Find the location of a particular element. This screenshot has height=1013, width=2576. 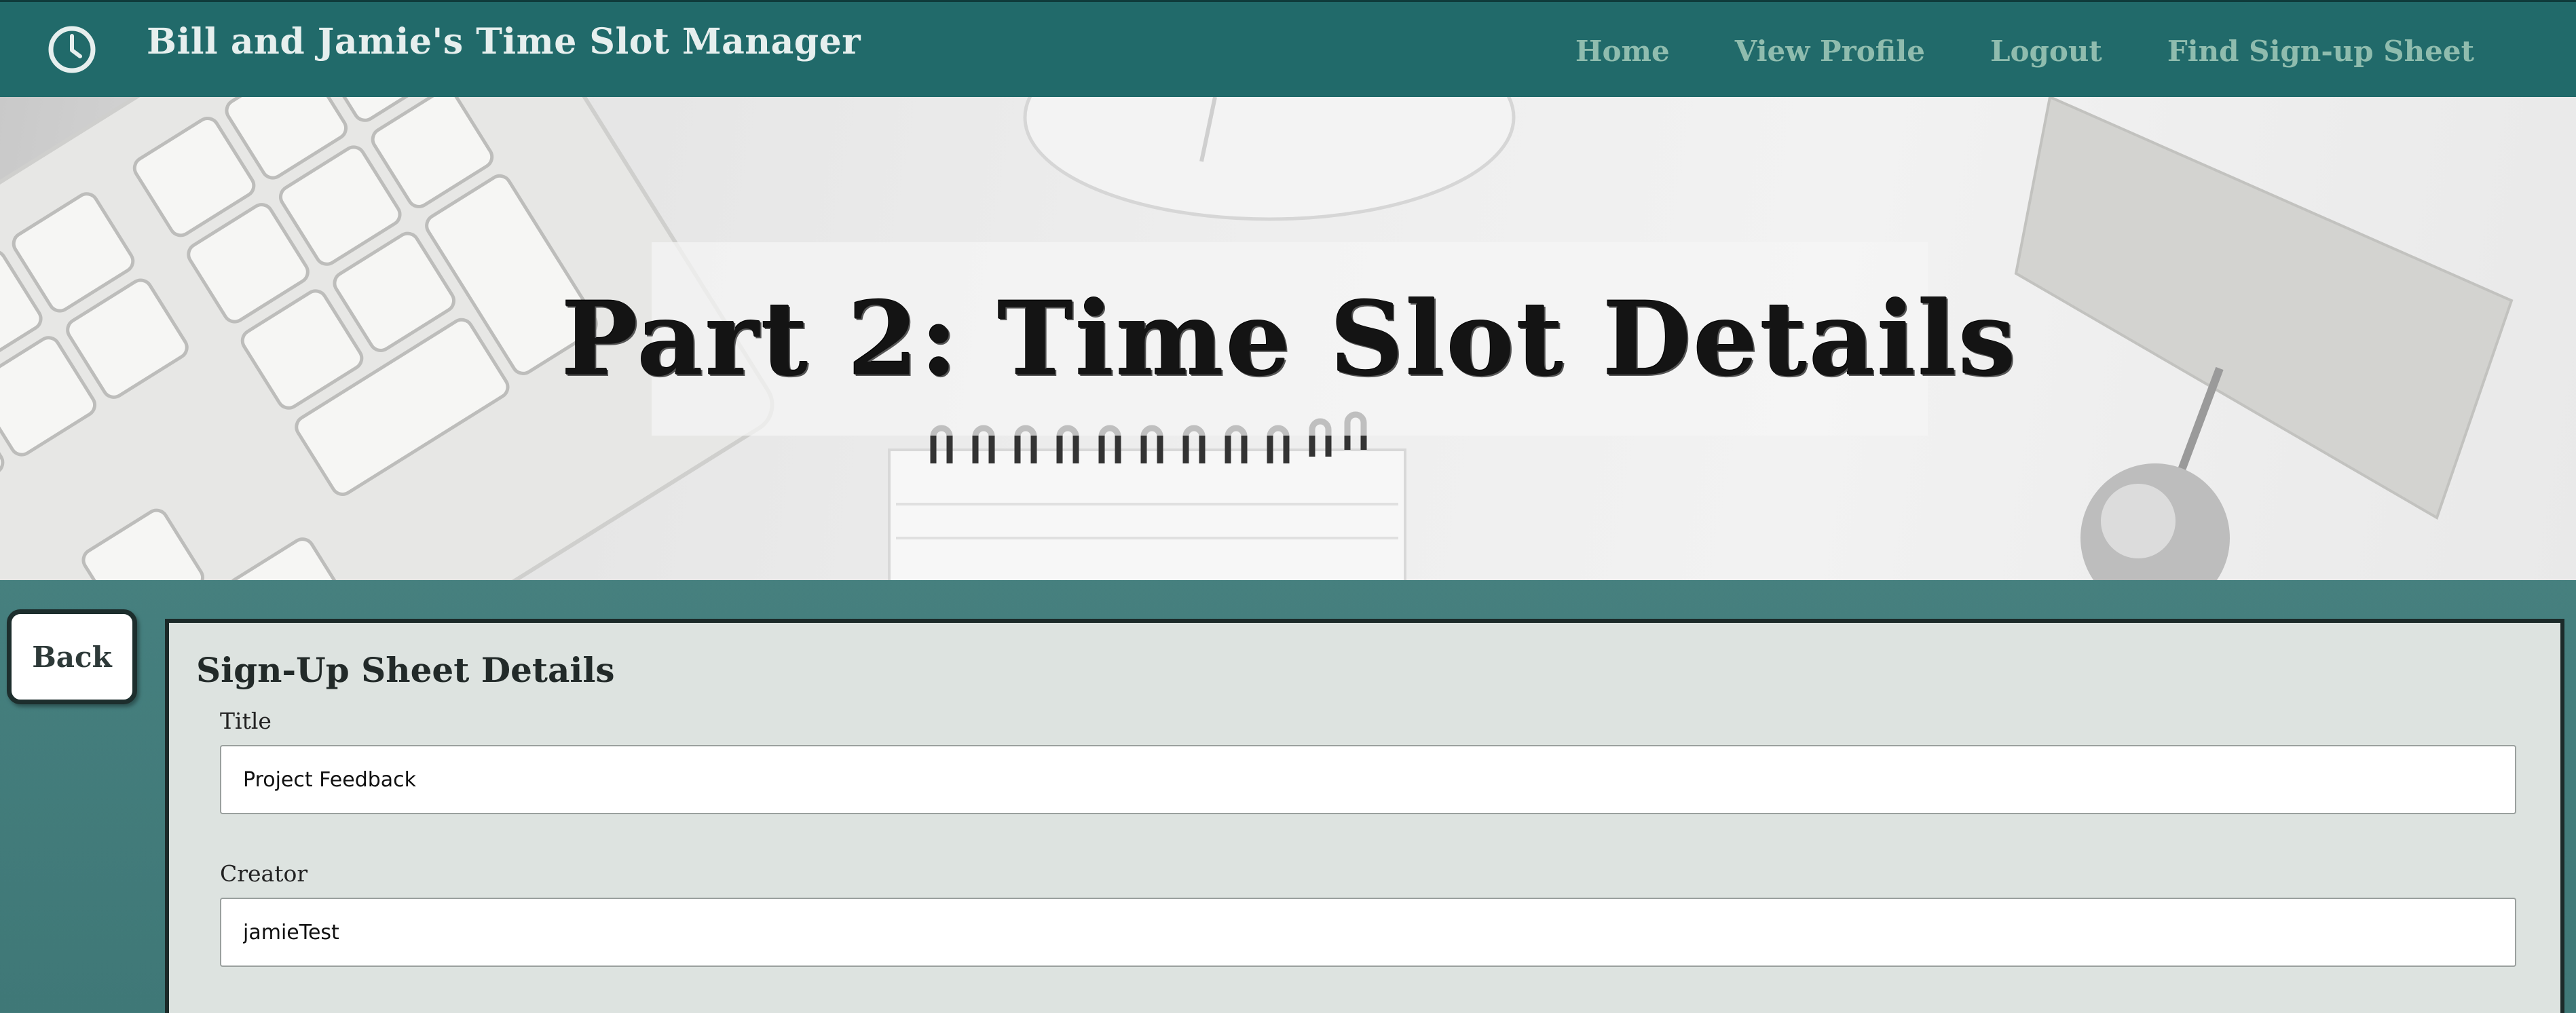

page-title: Part 2: Time Slot Details is located at coordinates (1290, 339).